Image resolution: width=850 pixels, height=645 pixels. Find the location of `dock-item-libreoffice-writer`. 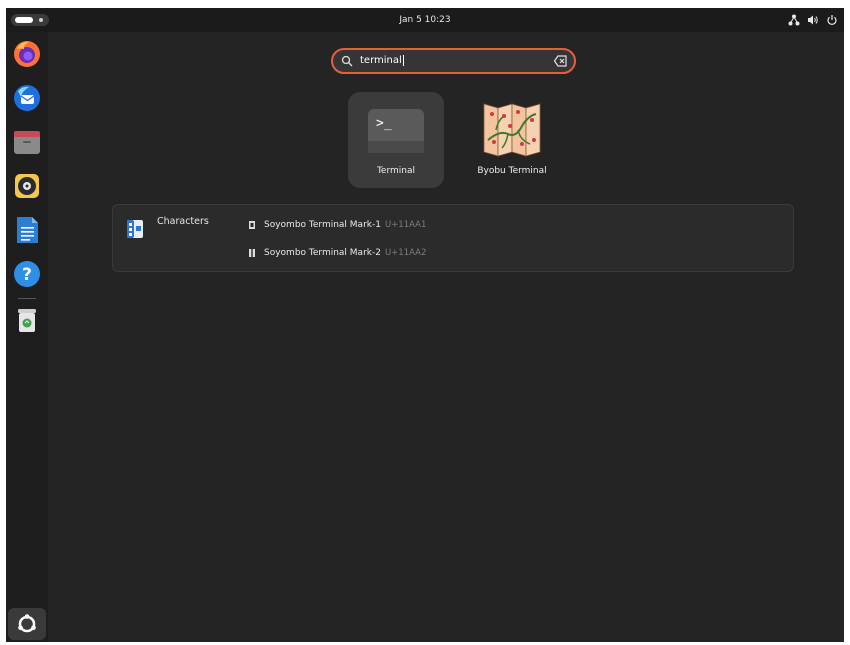

dock-item-libreoffice-writer is located at coordinates (27, 230).